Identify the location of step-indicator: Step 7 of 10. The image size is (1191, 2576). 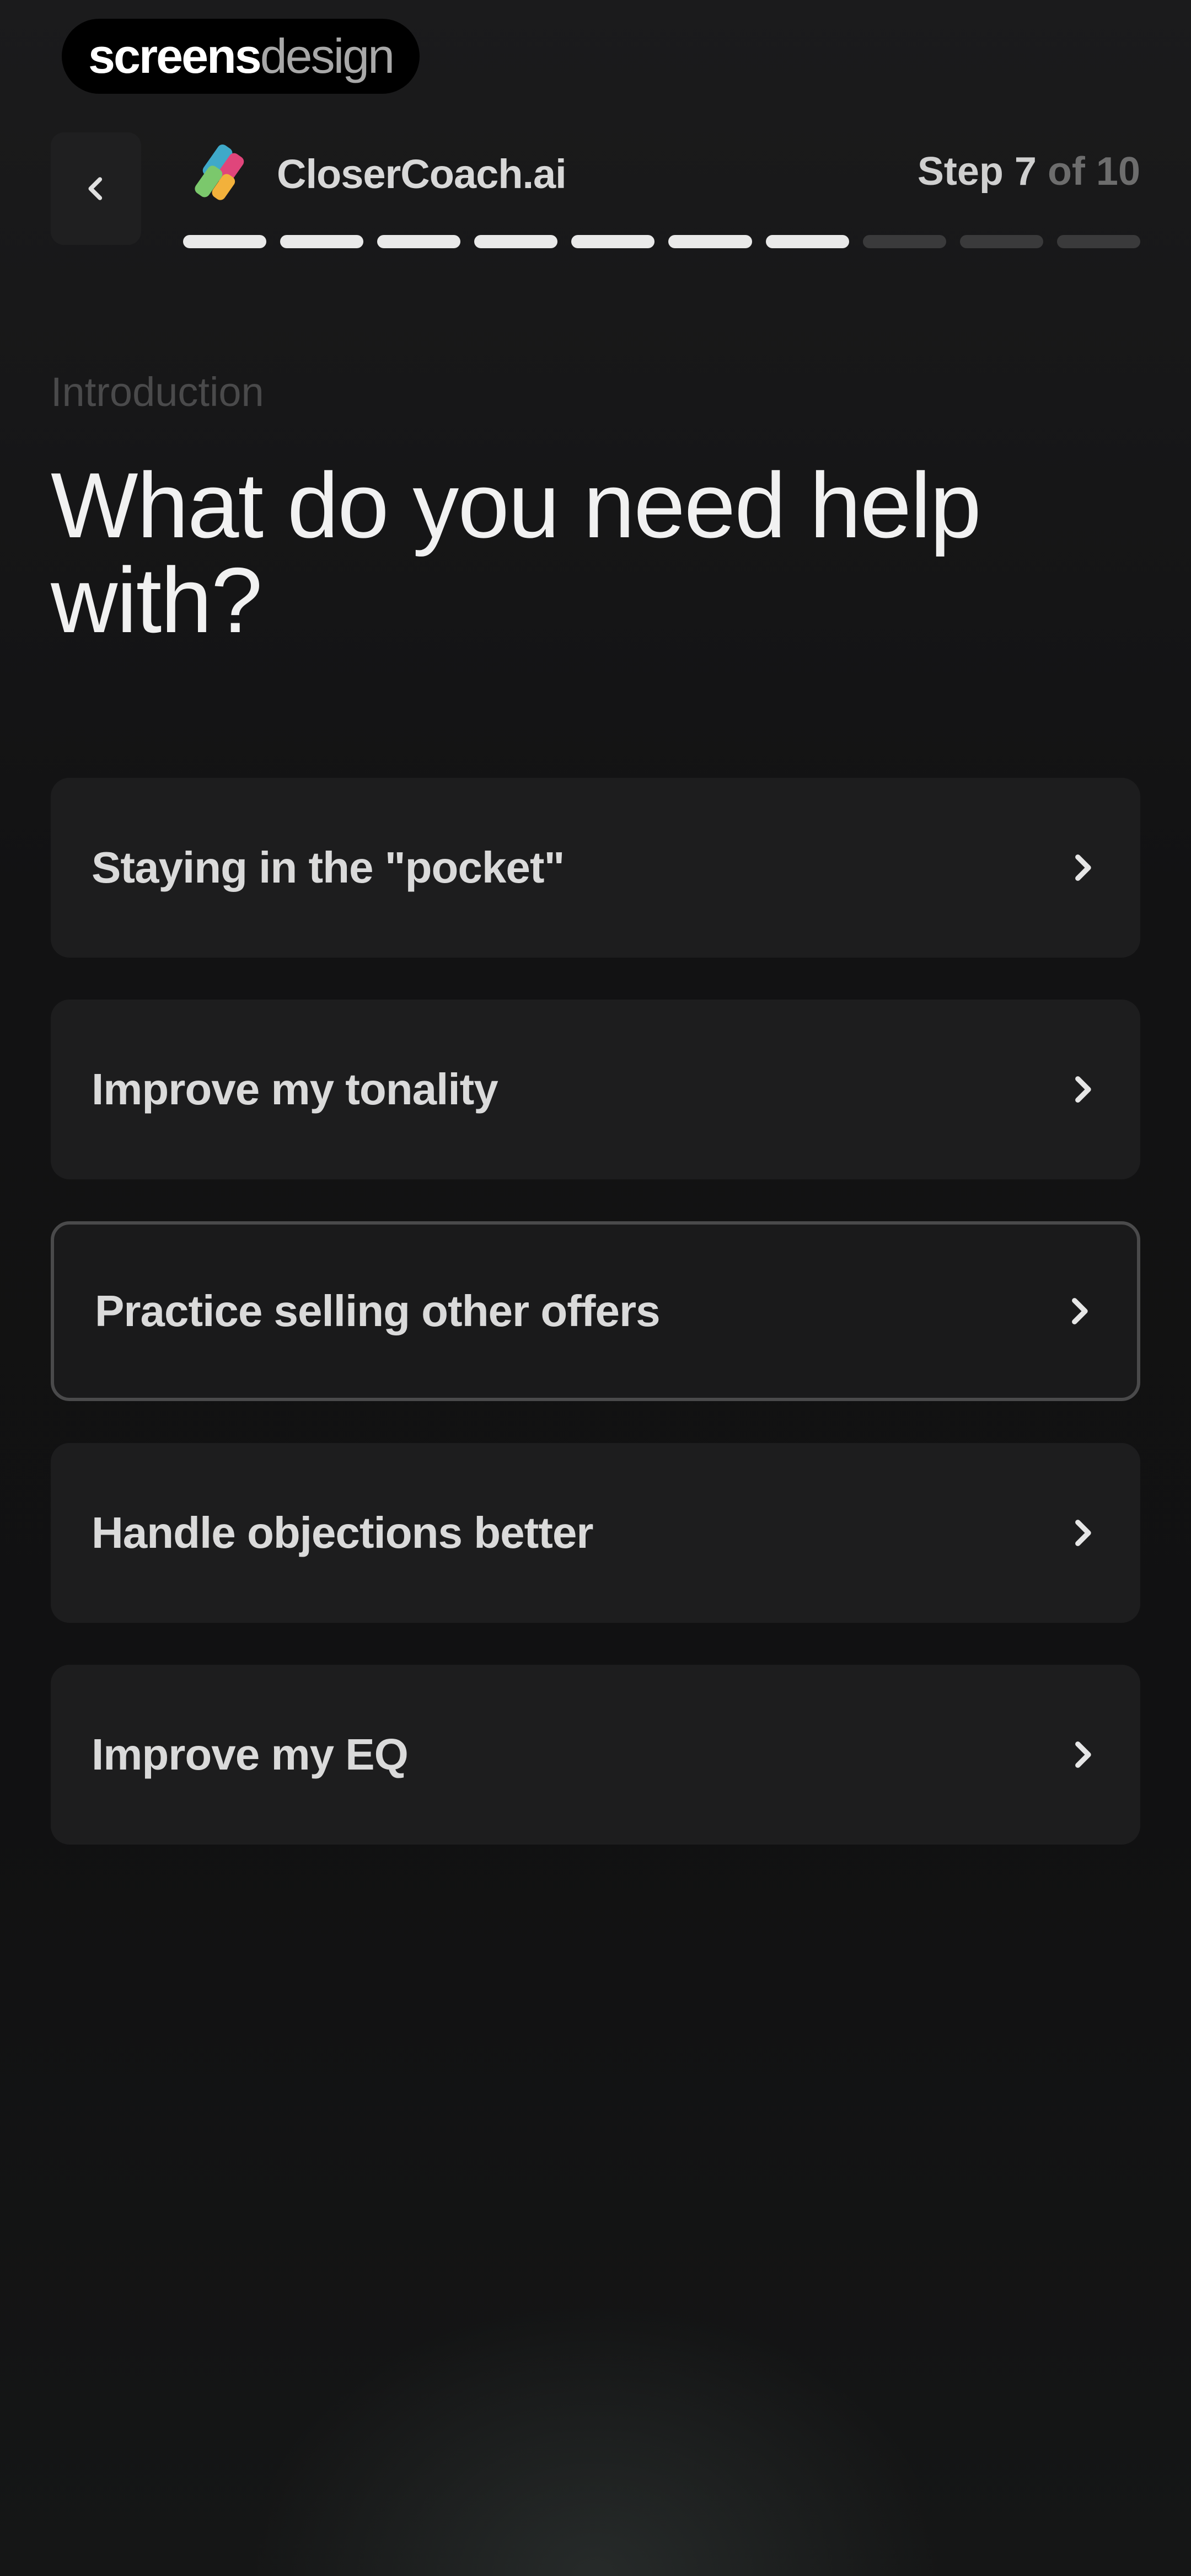
(1029, 171).